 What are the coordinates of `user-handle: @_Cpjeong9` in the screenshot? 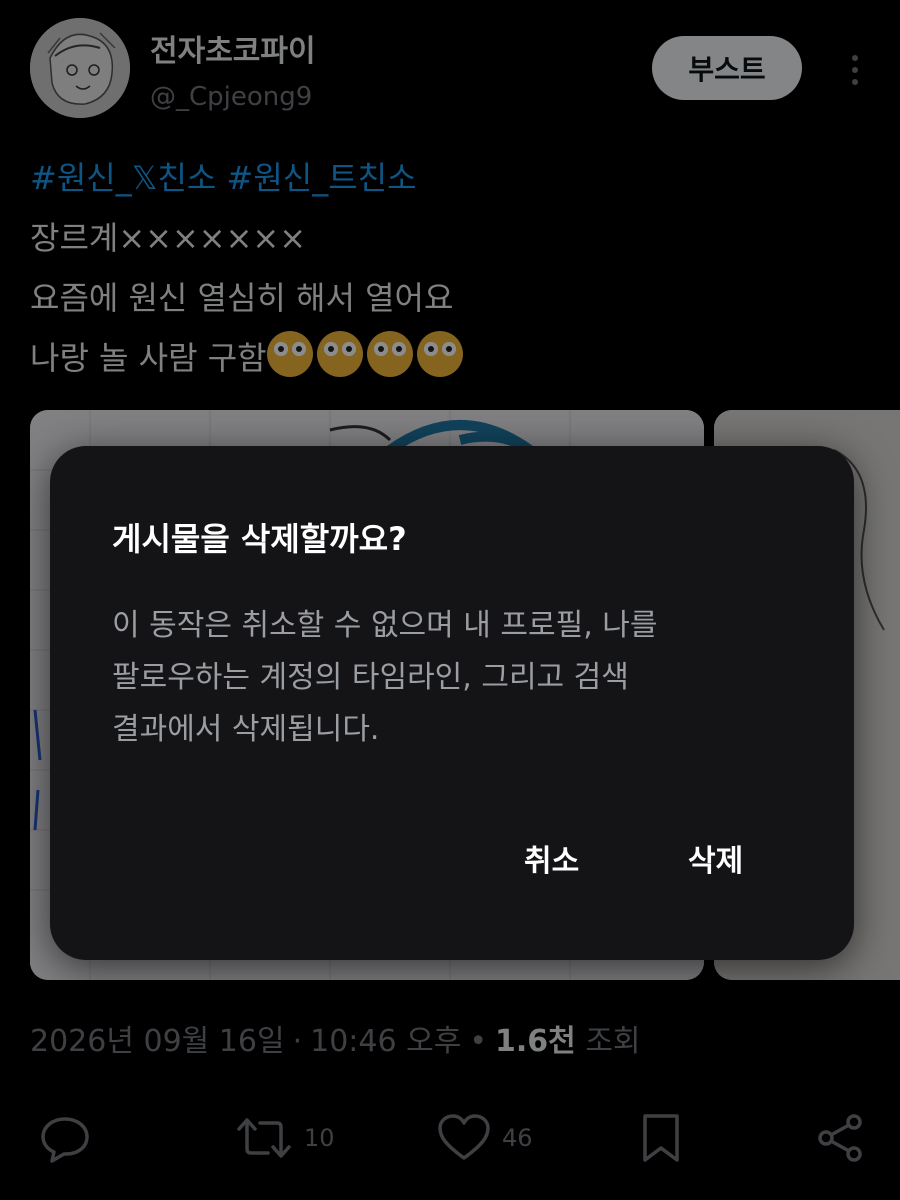 It's located at (231, 97).